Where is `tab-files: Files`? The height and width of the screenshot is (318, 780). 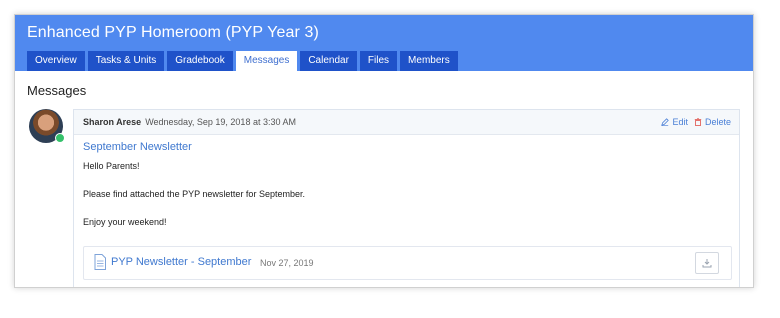 tab-files: Files is located at coordinates (378, 61).